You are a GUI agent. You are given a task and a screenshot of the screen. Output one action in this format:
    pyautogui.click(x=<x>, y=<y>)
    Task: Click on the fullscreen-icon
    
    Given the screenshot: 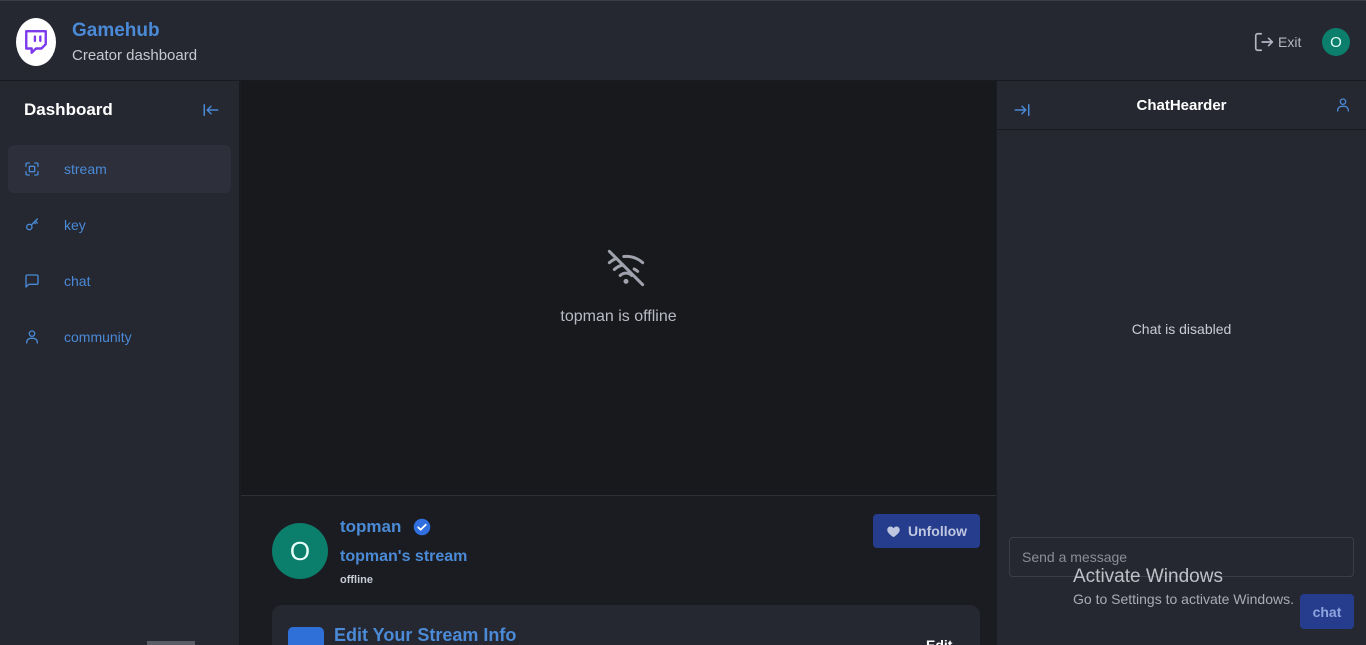 What is the action you would take?
    pyautogui.click(x=32, y=169)
    